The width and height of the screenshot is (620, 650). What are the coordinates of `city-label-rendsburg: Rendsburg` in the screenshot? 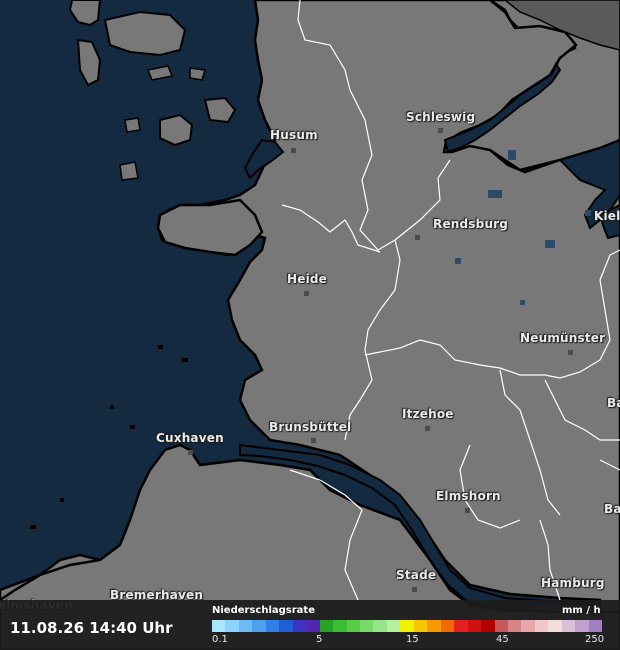 It's located at (470, 224).